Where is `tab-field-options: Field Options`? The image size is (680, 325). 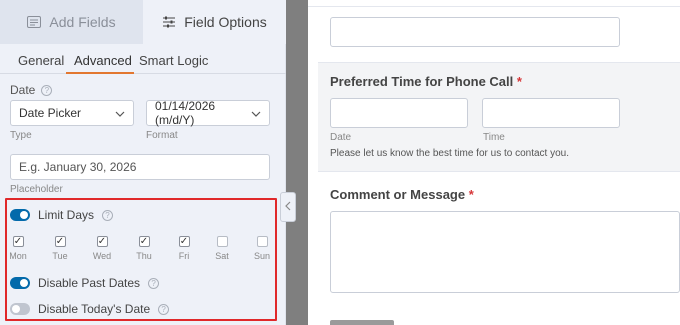 tab-field-options: Field Options is located at coordinates (214, 22).